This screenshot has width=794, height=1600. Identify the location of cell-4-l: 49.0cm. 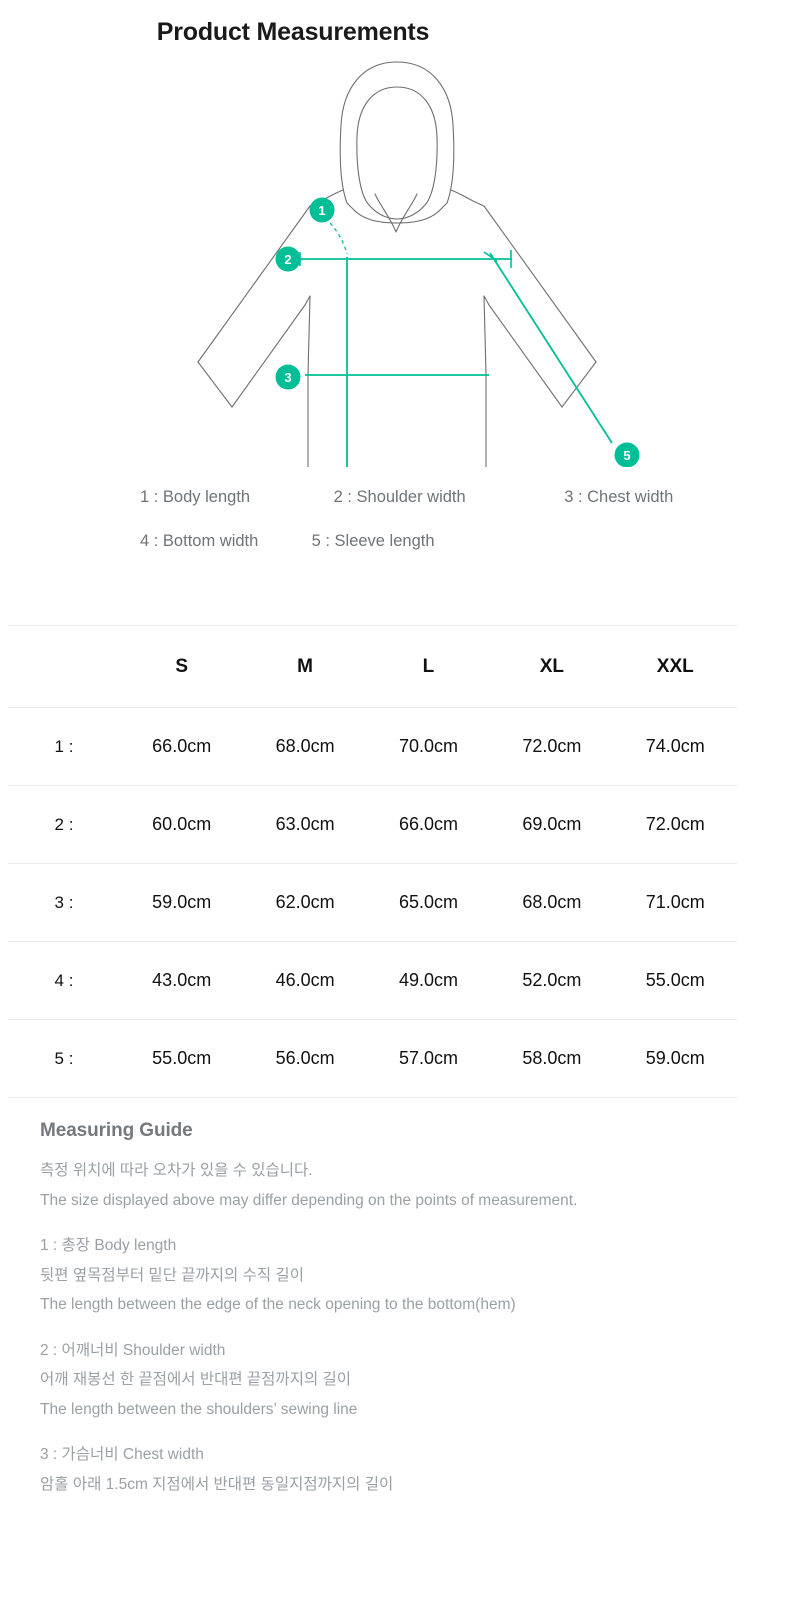
(428, 980).